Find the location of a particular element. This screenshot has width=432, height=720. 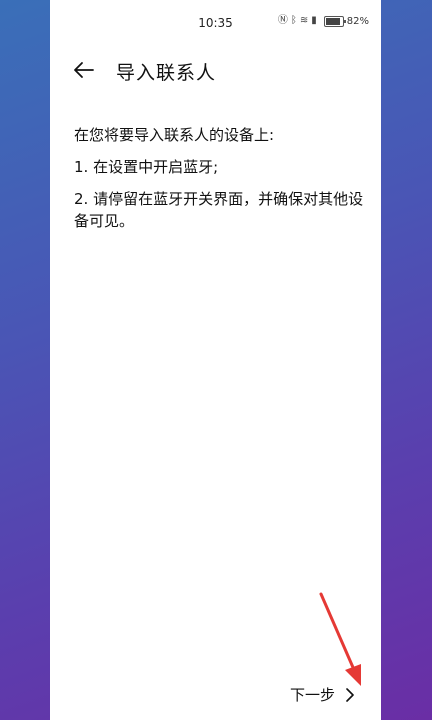

app-header: 导入联系人 is located at coordinates (215, 70).